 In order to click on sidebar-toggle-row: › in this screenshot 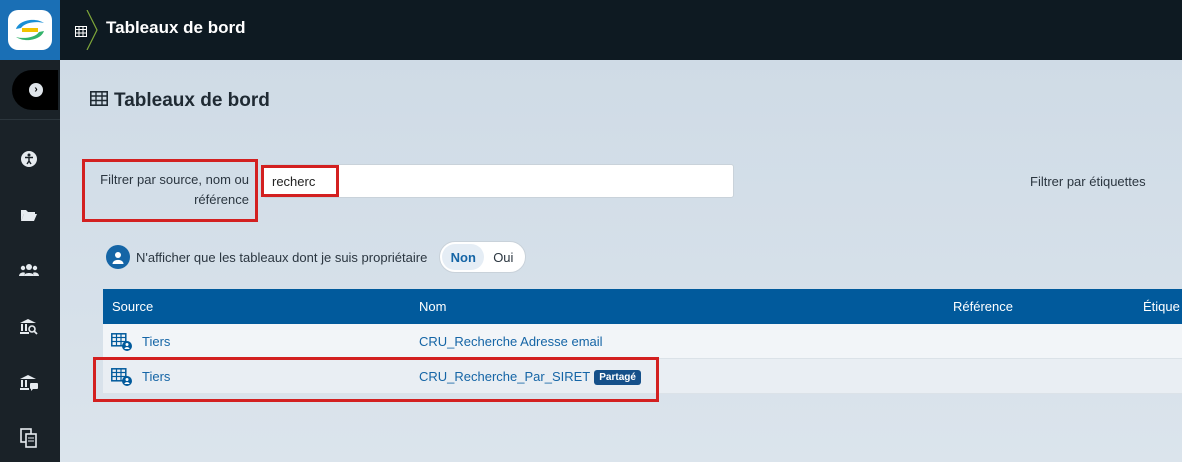, I will do `click(30, 90)`.